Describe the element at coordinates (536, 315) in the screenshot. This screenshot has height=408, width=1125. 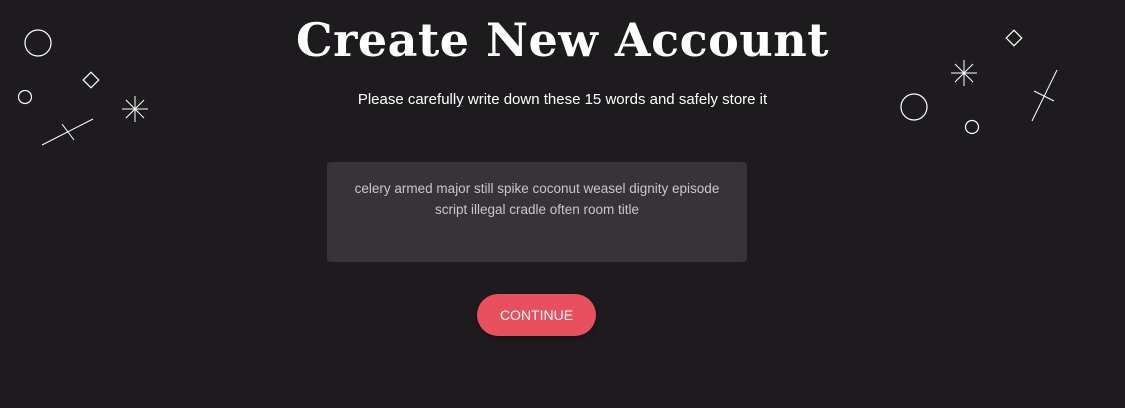
I see `continue-button: CONTINUE` at that location.